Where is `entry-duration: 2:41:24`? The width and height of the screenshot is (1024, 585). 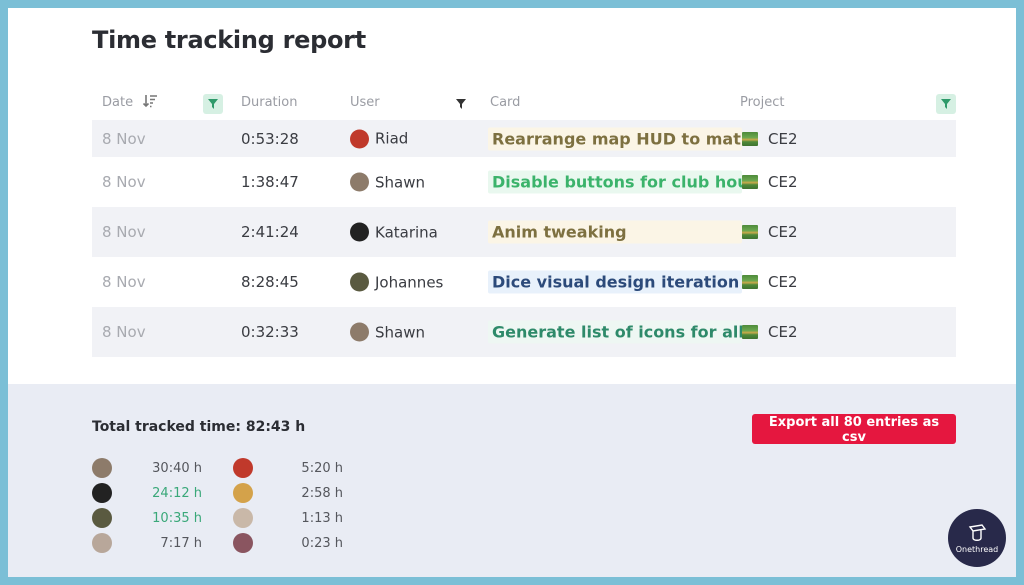 entry-duration: 2:41:24 is located at coordinates (270, 232).